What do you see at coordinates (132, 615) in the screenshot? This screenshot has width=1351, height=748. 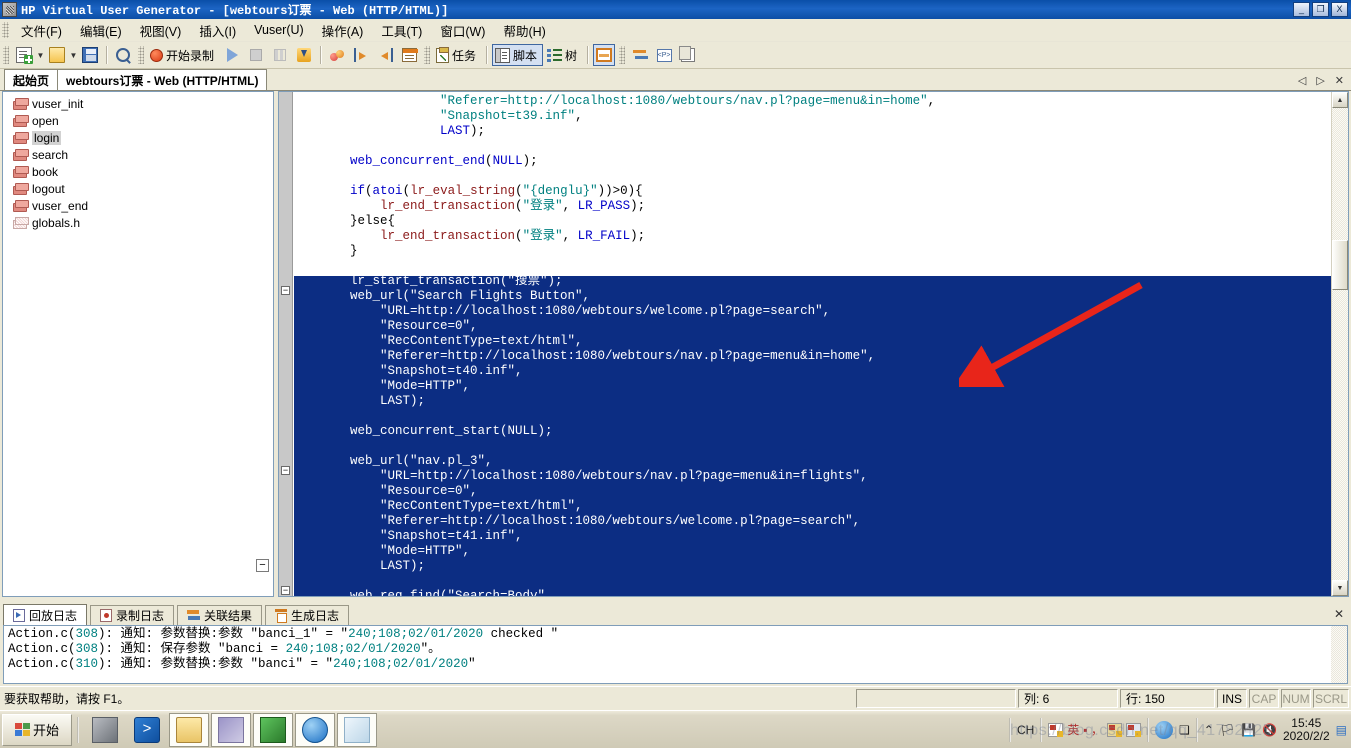 I see `log-tab-record: 录制日志` at bounding box center [132, 615].